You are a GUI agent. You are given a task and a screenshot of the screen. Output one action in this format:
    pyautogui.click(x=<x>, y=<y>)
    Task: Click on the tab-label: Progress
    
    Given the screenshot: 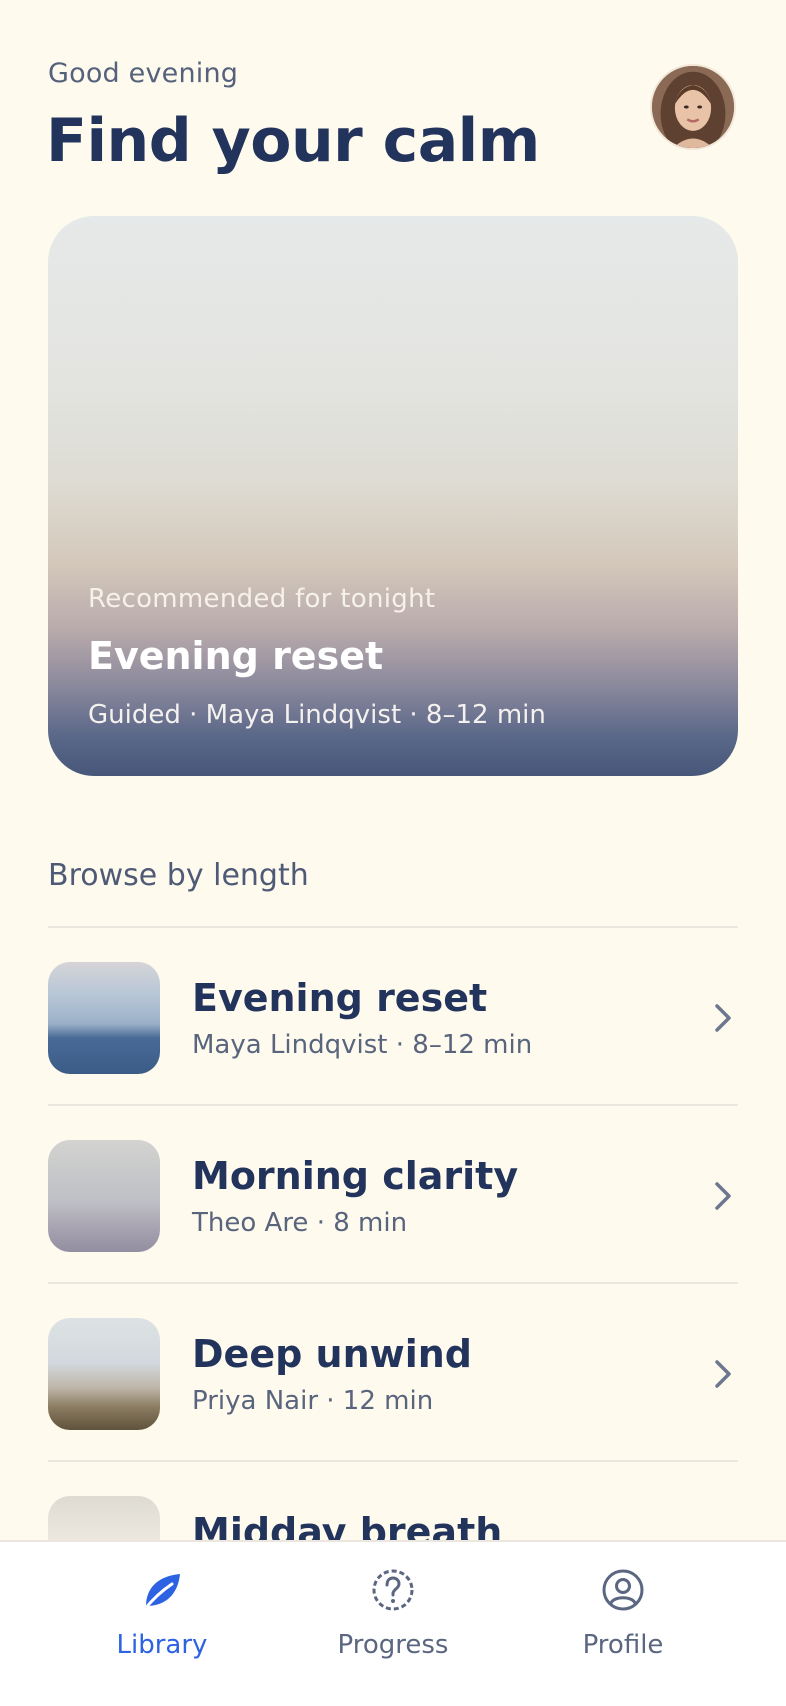 What is the action you would take?
    pyautogui.click(x=393, y=1645)
    